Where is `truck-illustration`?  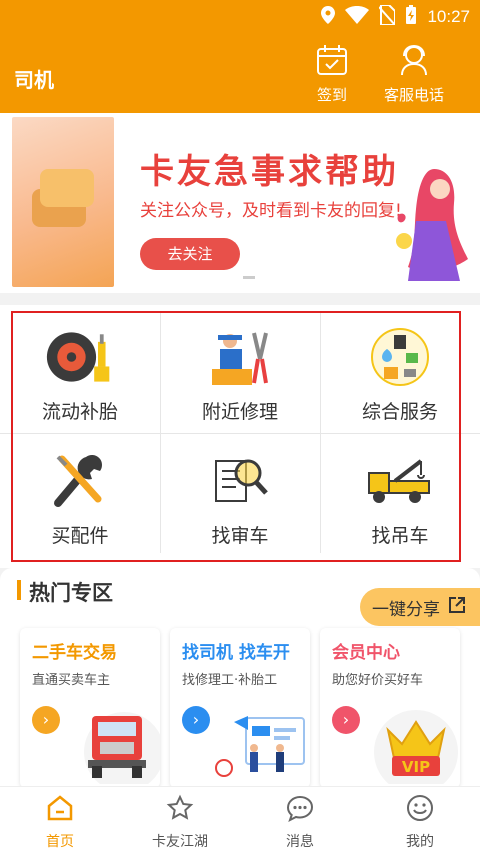
truck-illustration is located at coordinates (114, 744).